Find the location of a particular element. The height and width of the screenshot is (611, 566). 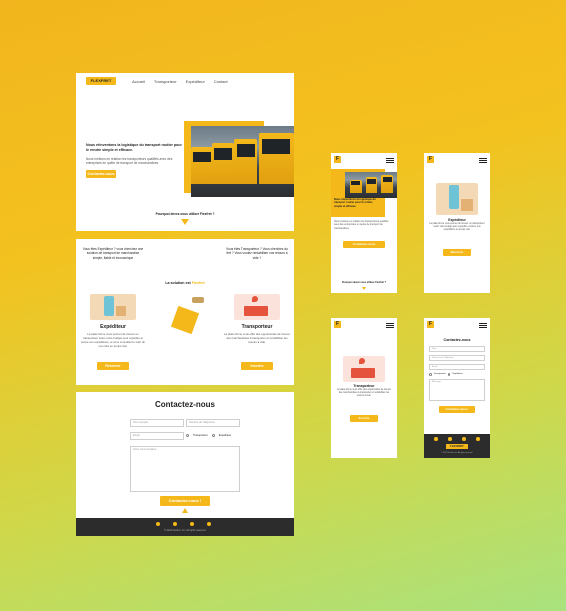

hands-puzzle-illustration is located at coordinates (186, 317).